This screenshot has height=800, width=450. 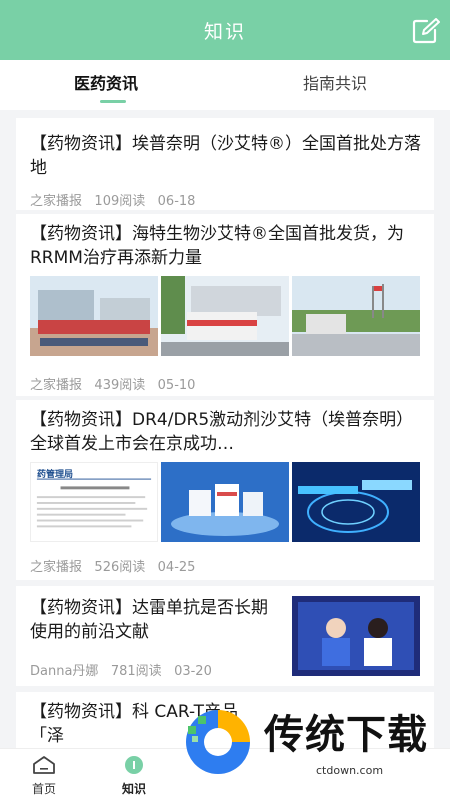 I want to click on active-tab-indicator, so click(x=113, y=101).